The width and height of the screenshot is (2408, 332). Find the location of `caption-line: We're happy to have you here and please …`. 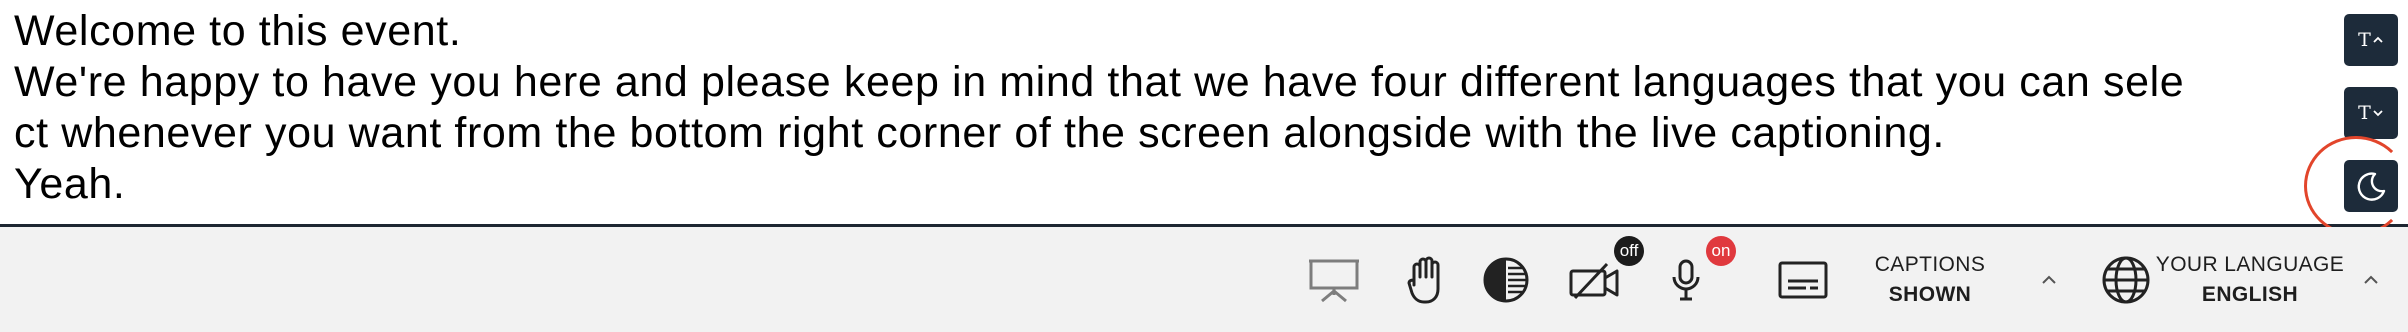

caption-line: We're happy to have you here and please … is located at coordinates (1099, 82).